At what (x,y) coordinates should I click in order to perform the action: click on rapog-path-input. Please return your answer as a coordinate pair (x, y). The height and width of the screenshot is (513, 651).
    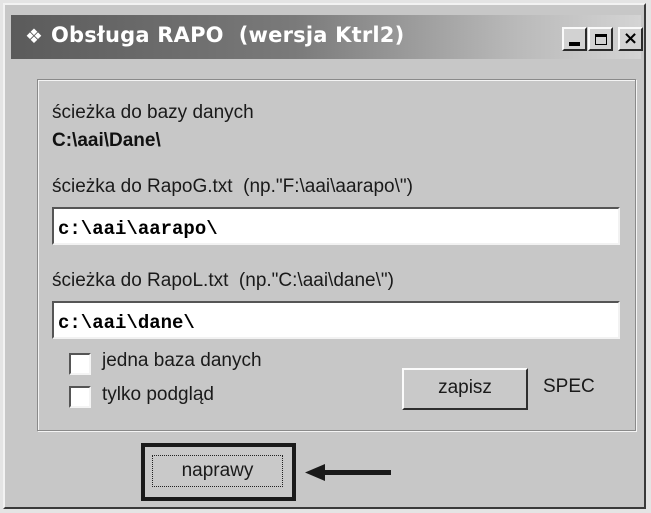
    Looking at the image, I should click on (336, 226).